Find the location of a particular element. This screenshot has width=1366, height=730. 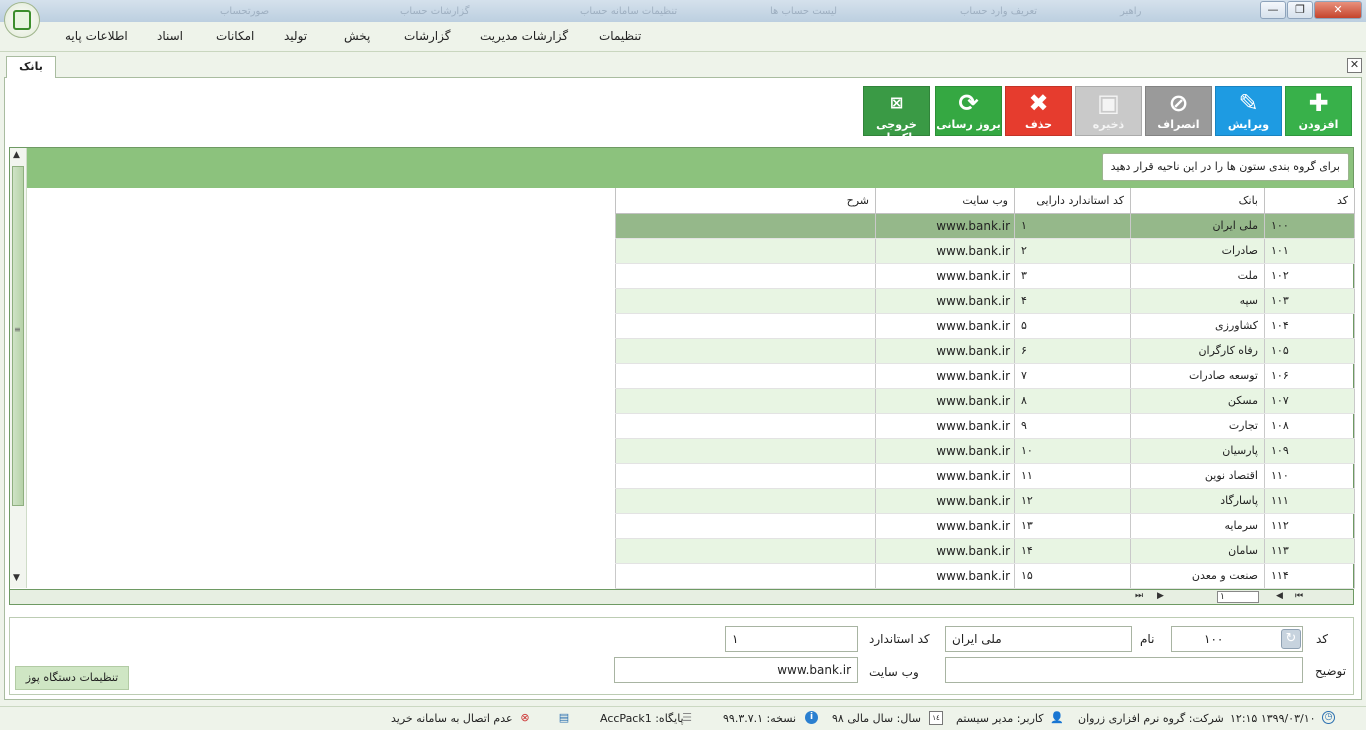

table-row: ۱۰۷ مسکن ۸ www.bank.ir is located at coordinates (985, 401).